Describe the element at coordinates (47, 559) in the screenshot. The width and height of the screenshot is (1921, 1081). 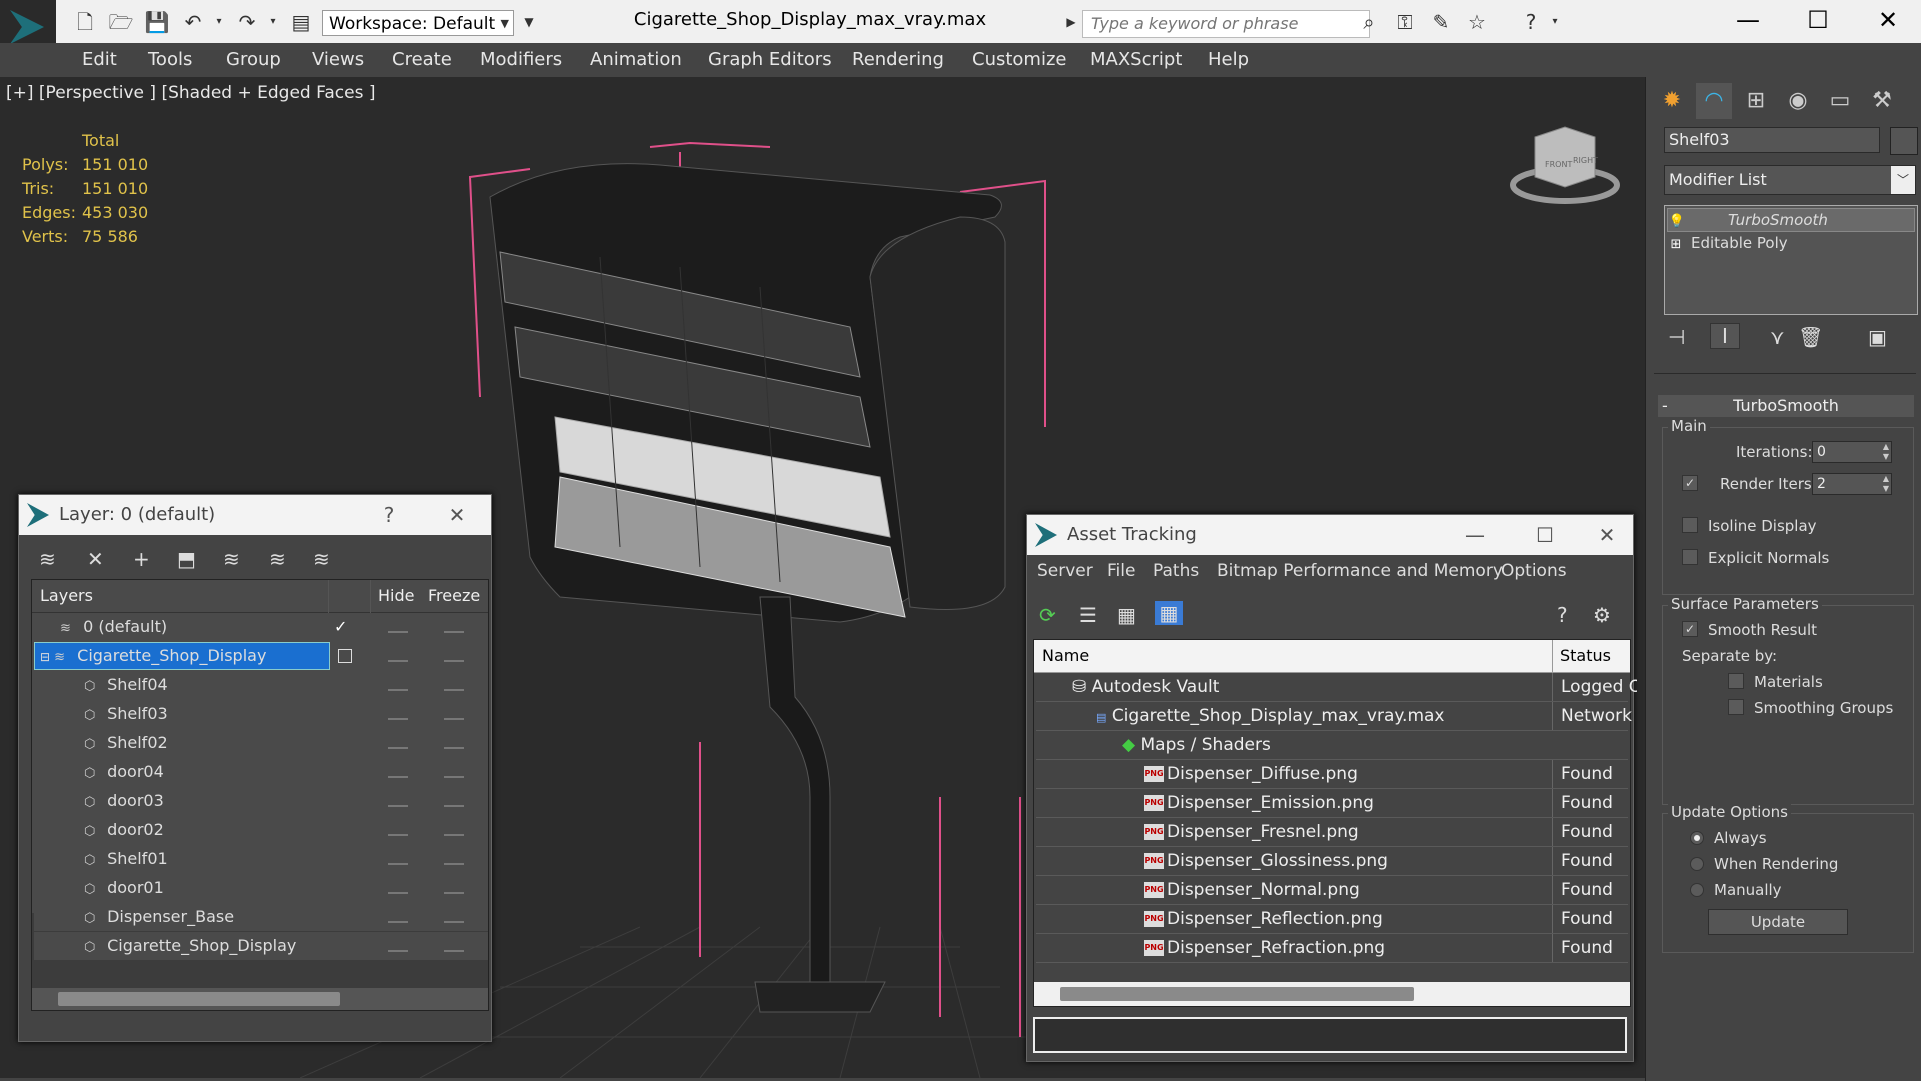
I see `new-layer-icon: ≋` at that location.